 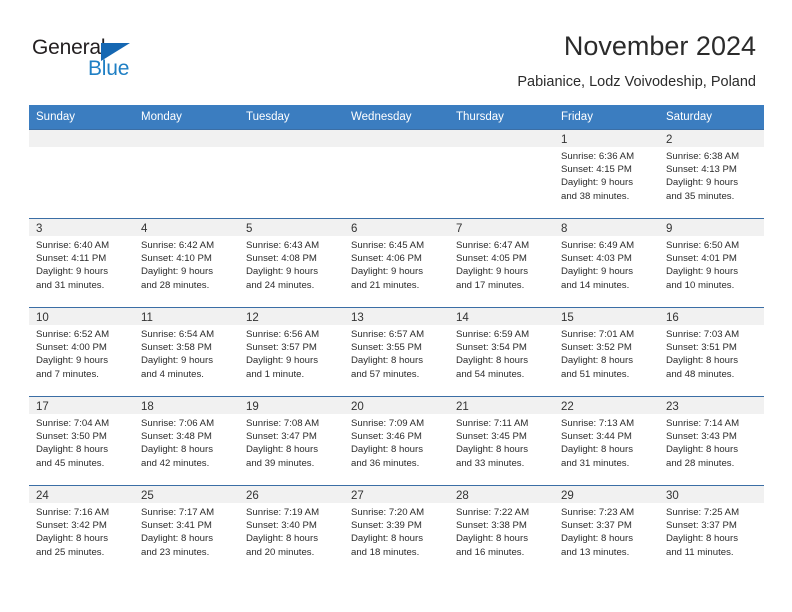 I want to click on sunrise-text: Sunrise: 7:20 AM, so click(x=388, y=512).